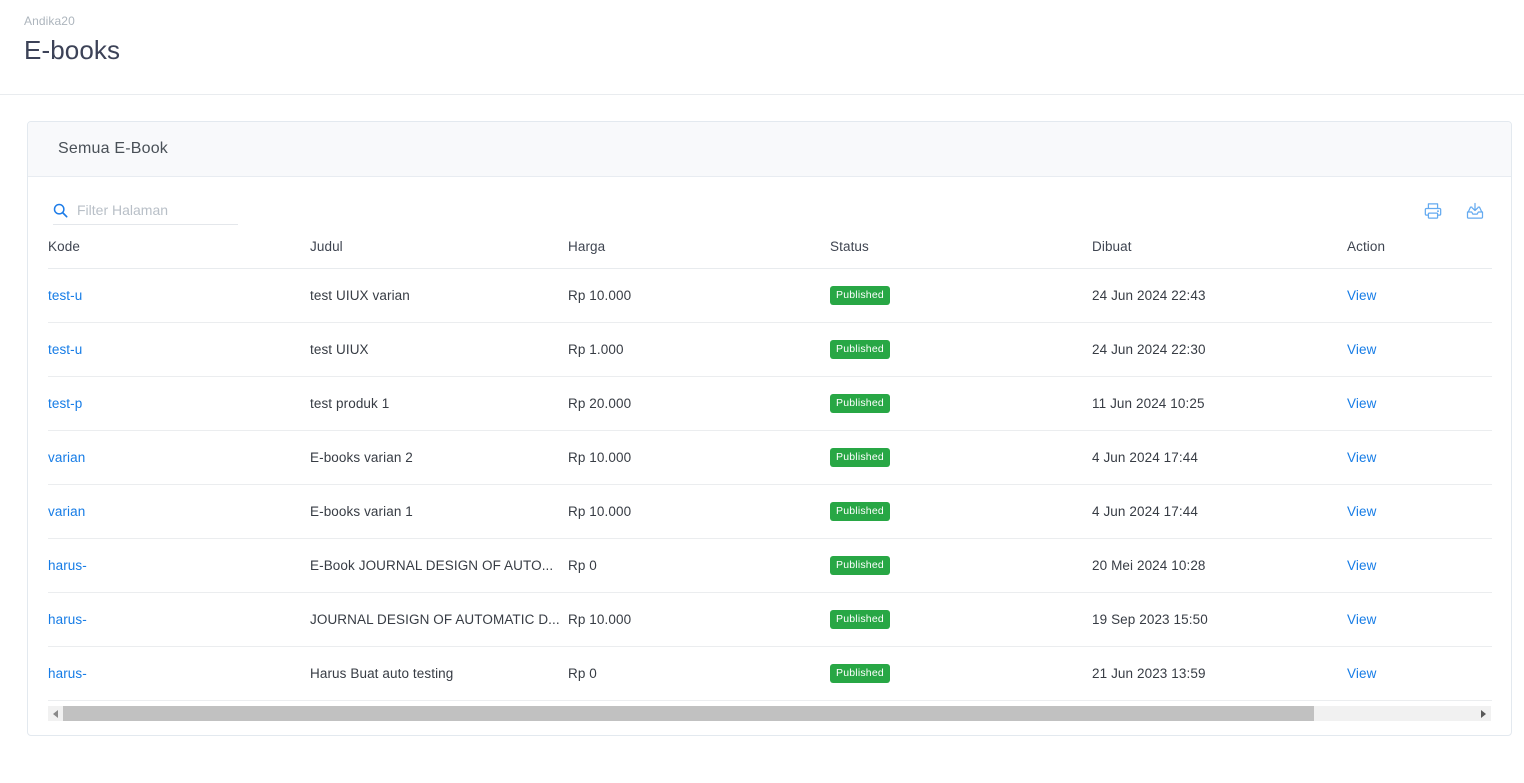 The height and width of the screenshot is (783, 1524). Describe the element at coordinates (1219, 295) in the screenshot. I see `cell-dibuat: 24 Jun 2024 22:43` at that location.